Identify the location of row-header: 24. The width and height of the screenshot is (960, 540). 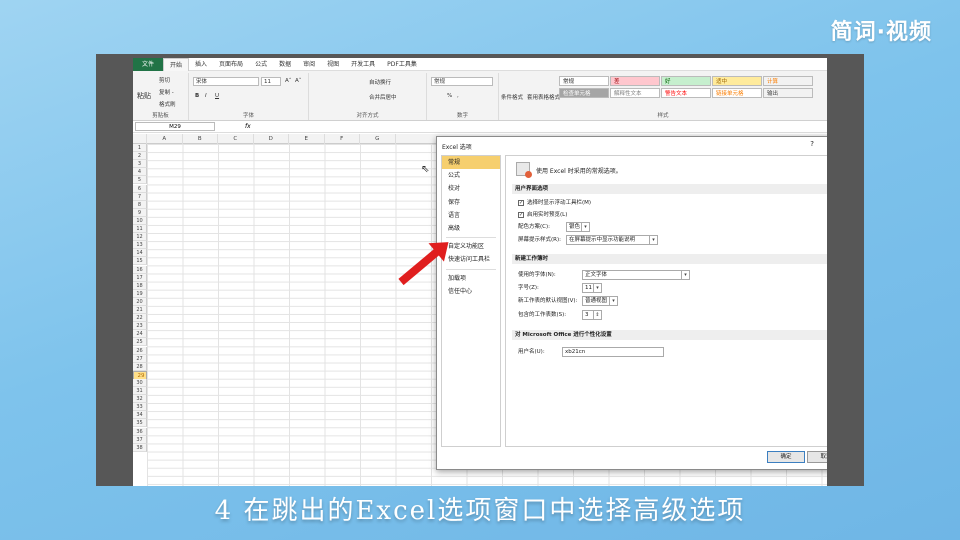
(140, 334).